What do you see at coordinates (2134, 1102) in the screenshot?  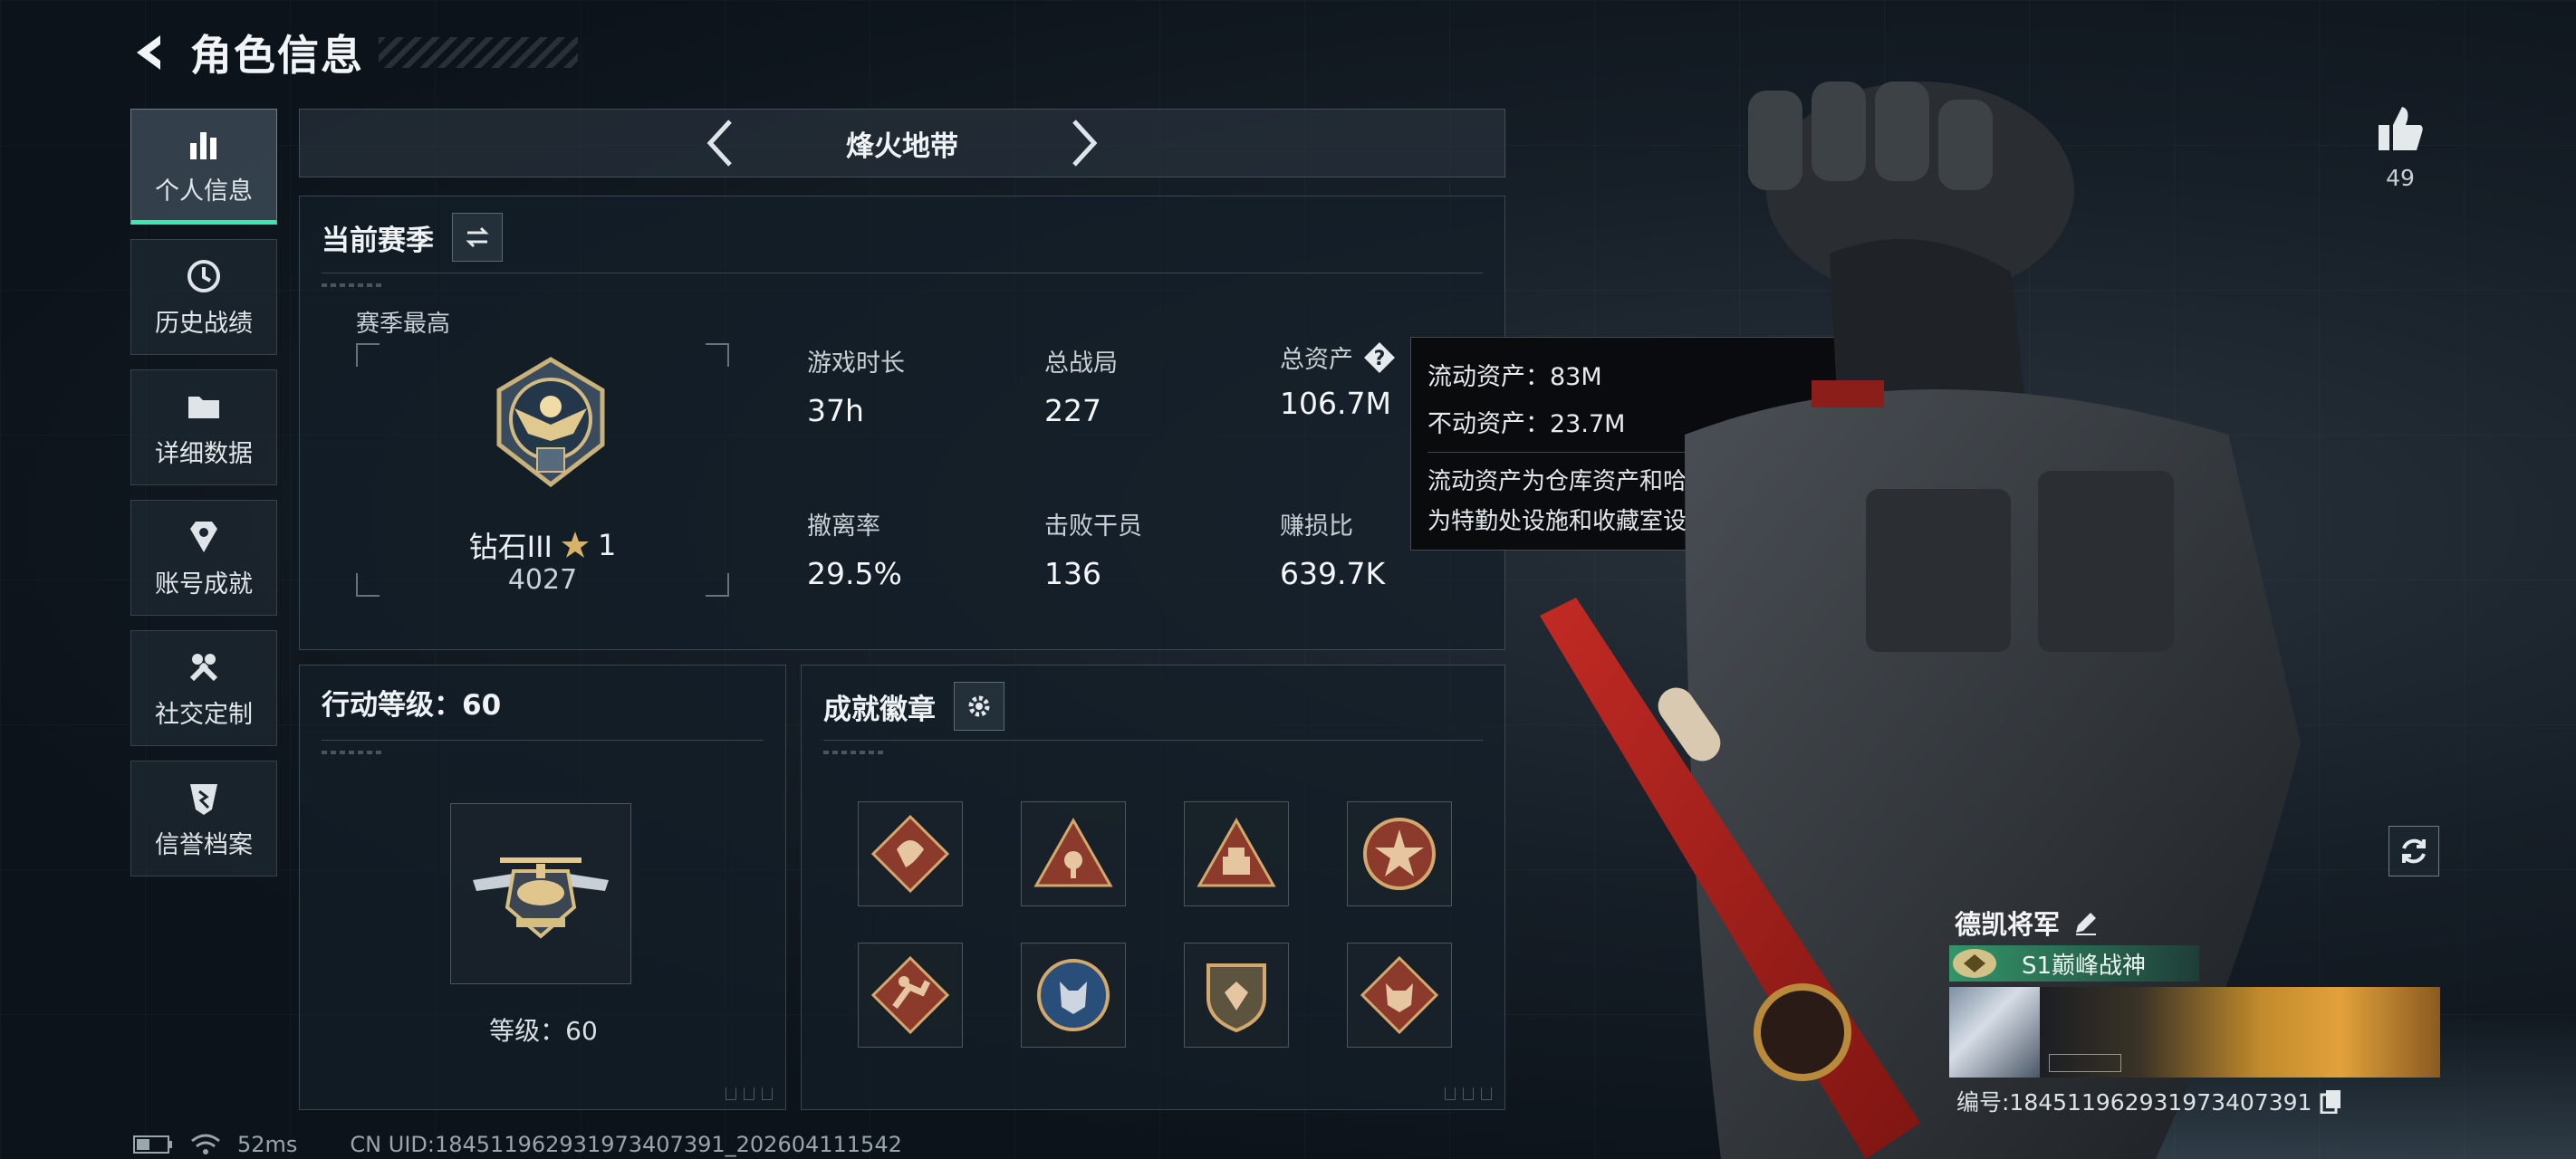 I see `player-id: 编号:18451196293197340739​1` at bounding box center [2134, 1102].